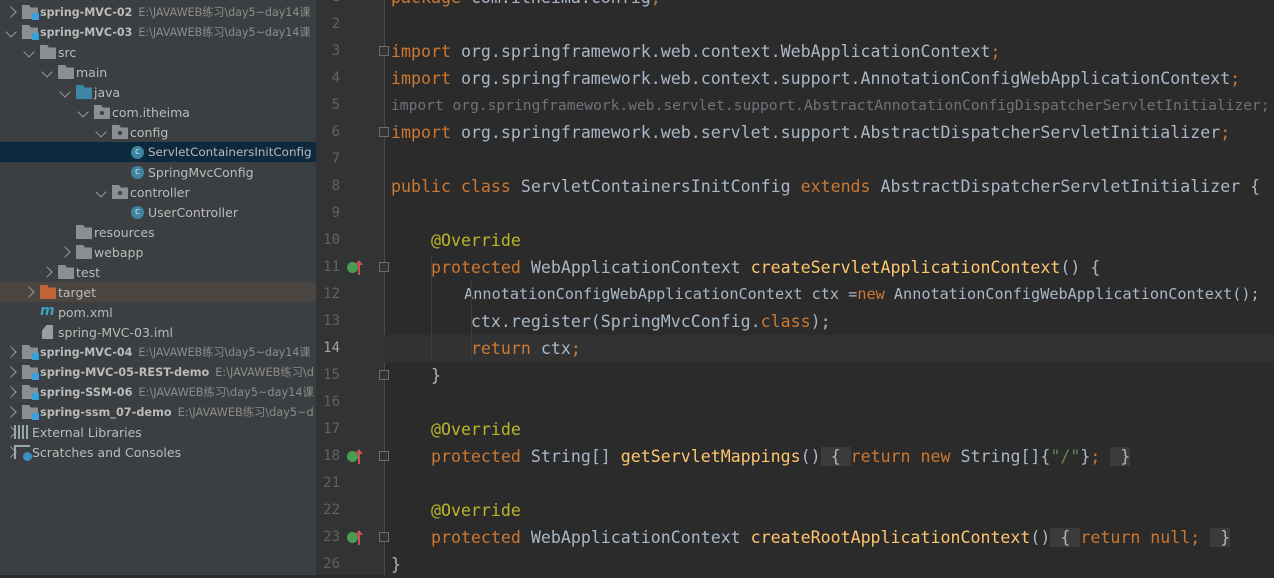  Describe the element at coordinates (1220, 537) in the screenshot. I see `folded-region: }` at that location.